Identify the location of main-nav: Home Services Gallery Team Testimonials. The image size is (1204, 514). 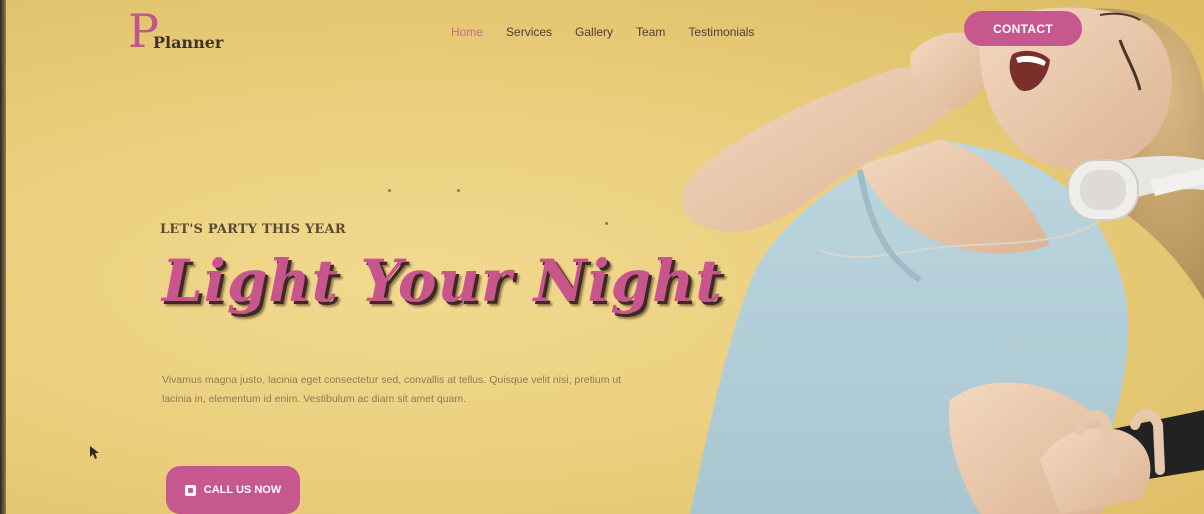
(614, 32).